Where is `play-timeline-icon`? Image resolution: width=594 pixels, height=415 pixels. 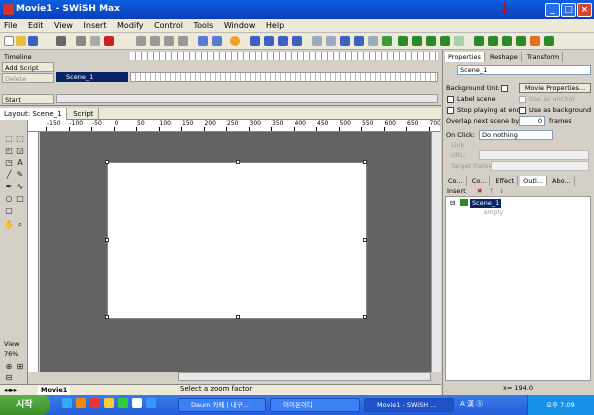 play-timeline-icon is located at coordinates (283, 41).